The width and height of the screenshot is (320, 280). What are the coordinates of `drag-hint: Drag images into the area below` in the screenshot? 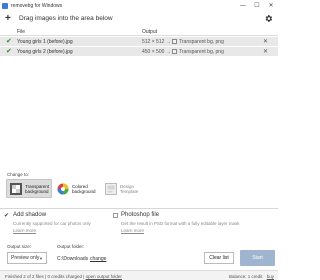 It's located at (66, 18).